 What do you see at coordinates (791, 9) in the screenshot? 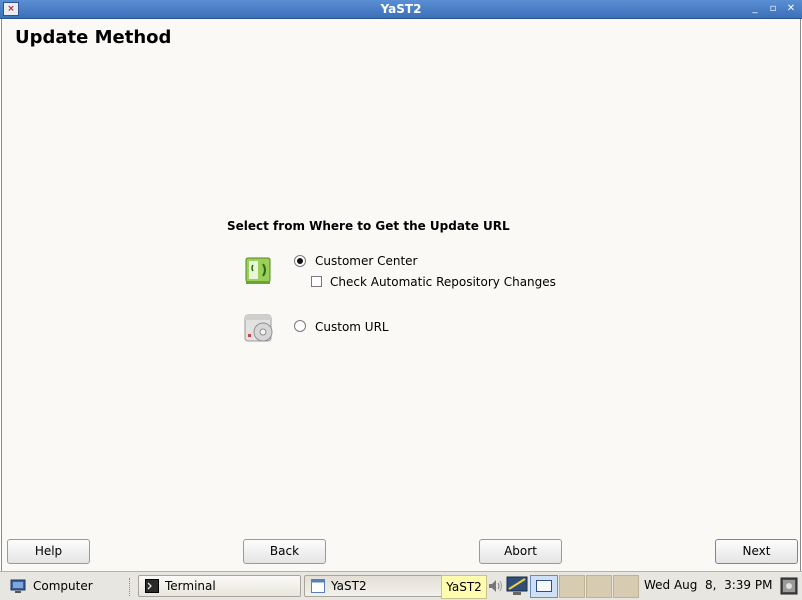
I see `close-button: ✕` at bounding box center [791, 9].